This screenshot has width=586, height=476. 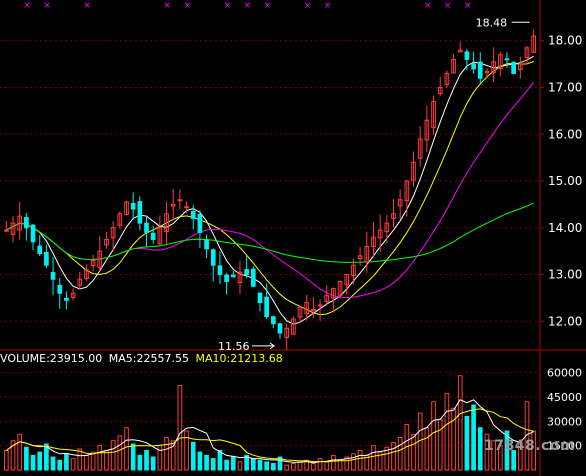 What do you see at coordinates (51, 358) in the screenshot?
I see `volume-value: VOLUME:23915.00` at bounding box center [51, 358].